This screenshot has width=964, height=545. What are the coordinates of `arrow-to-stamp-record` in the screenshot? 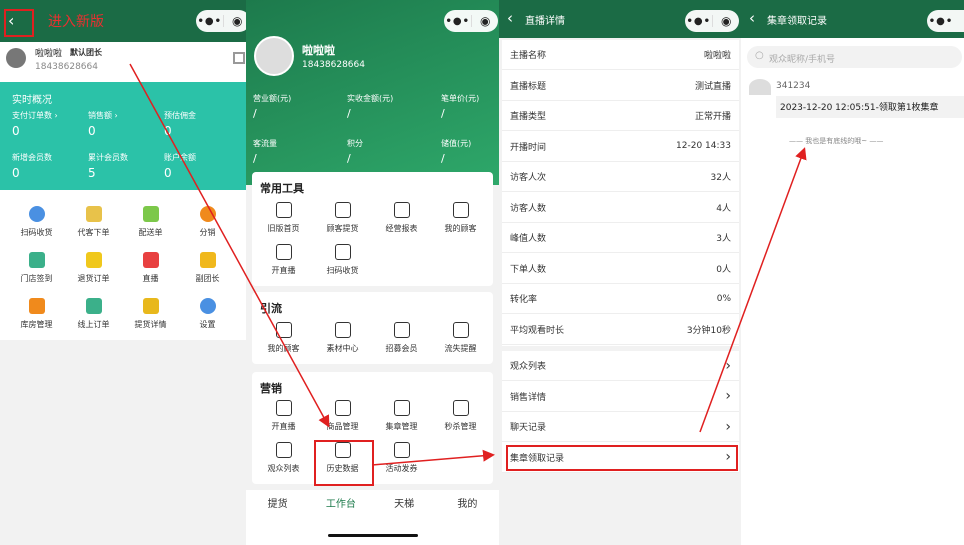 It's located at (433, 457).